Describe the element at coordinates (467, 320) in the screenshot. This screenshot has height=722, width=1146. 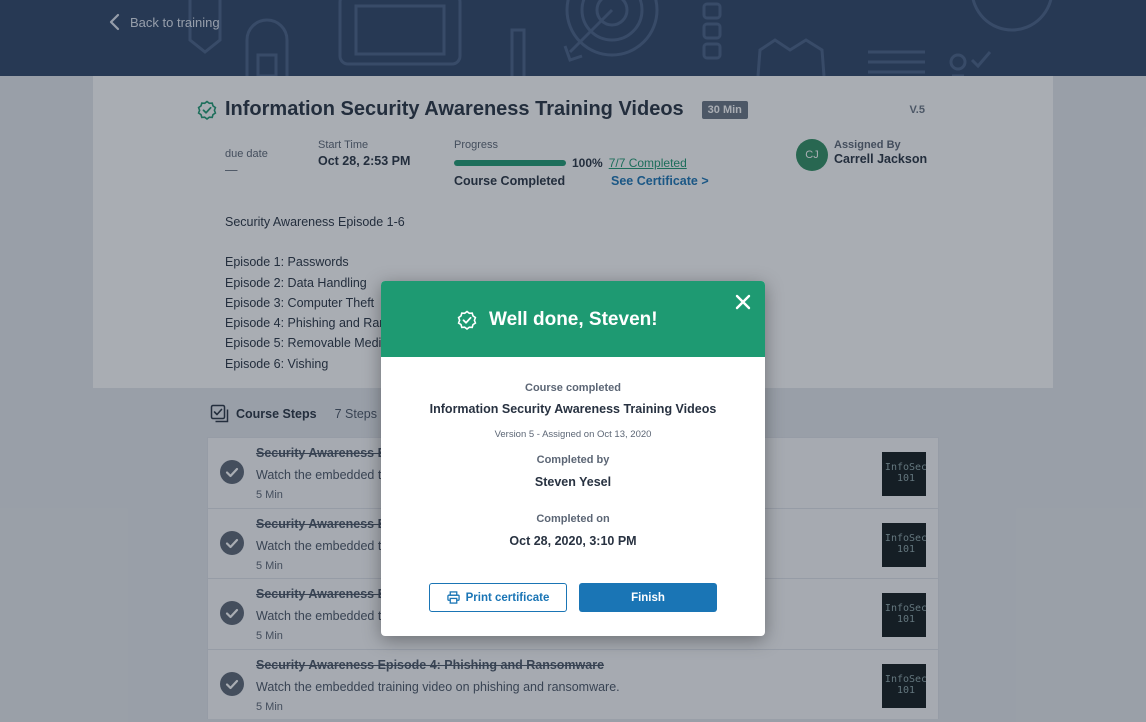
I see `badge-check-icon` at that location.